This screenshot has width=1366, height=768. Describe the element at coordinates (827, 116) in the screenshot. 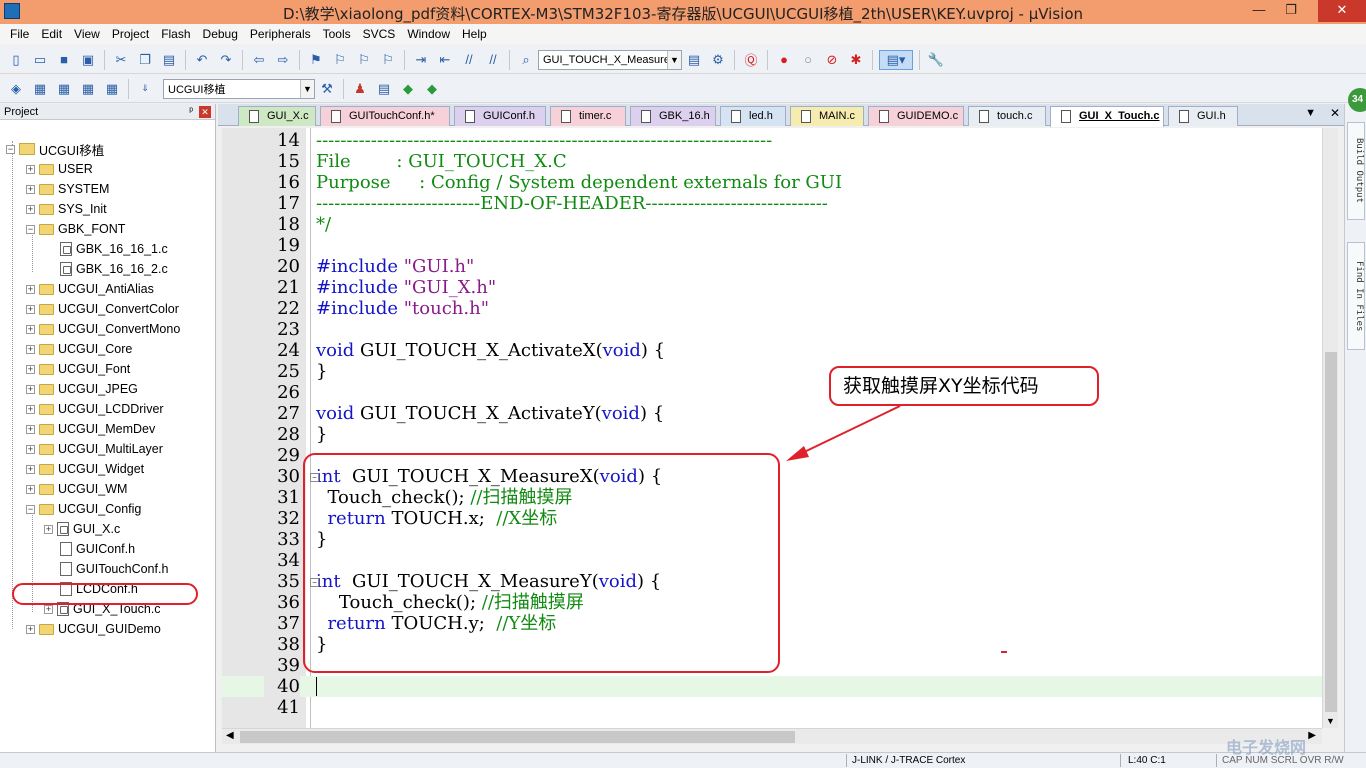

I see `tab-main-c: MAIN.c` at that location.